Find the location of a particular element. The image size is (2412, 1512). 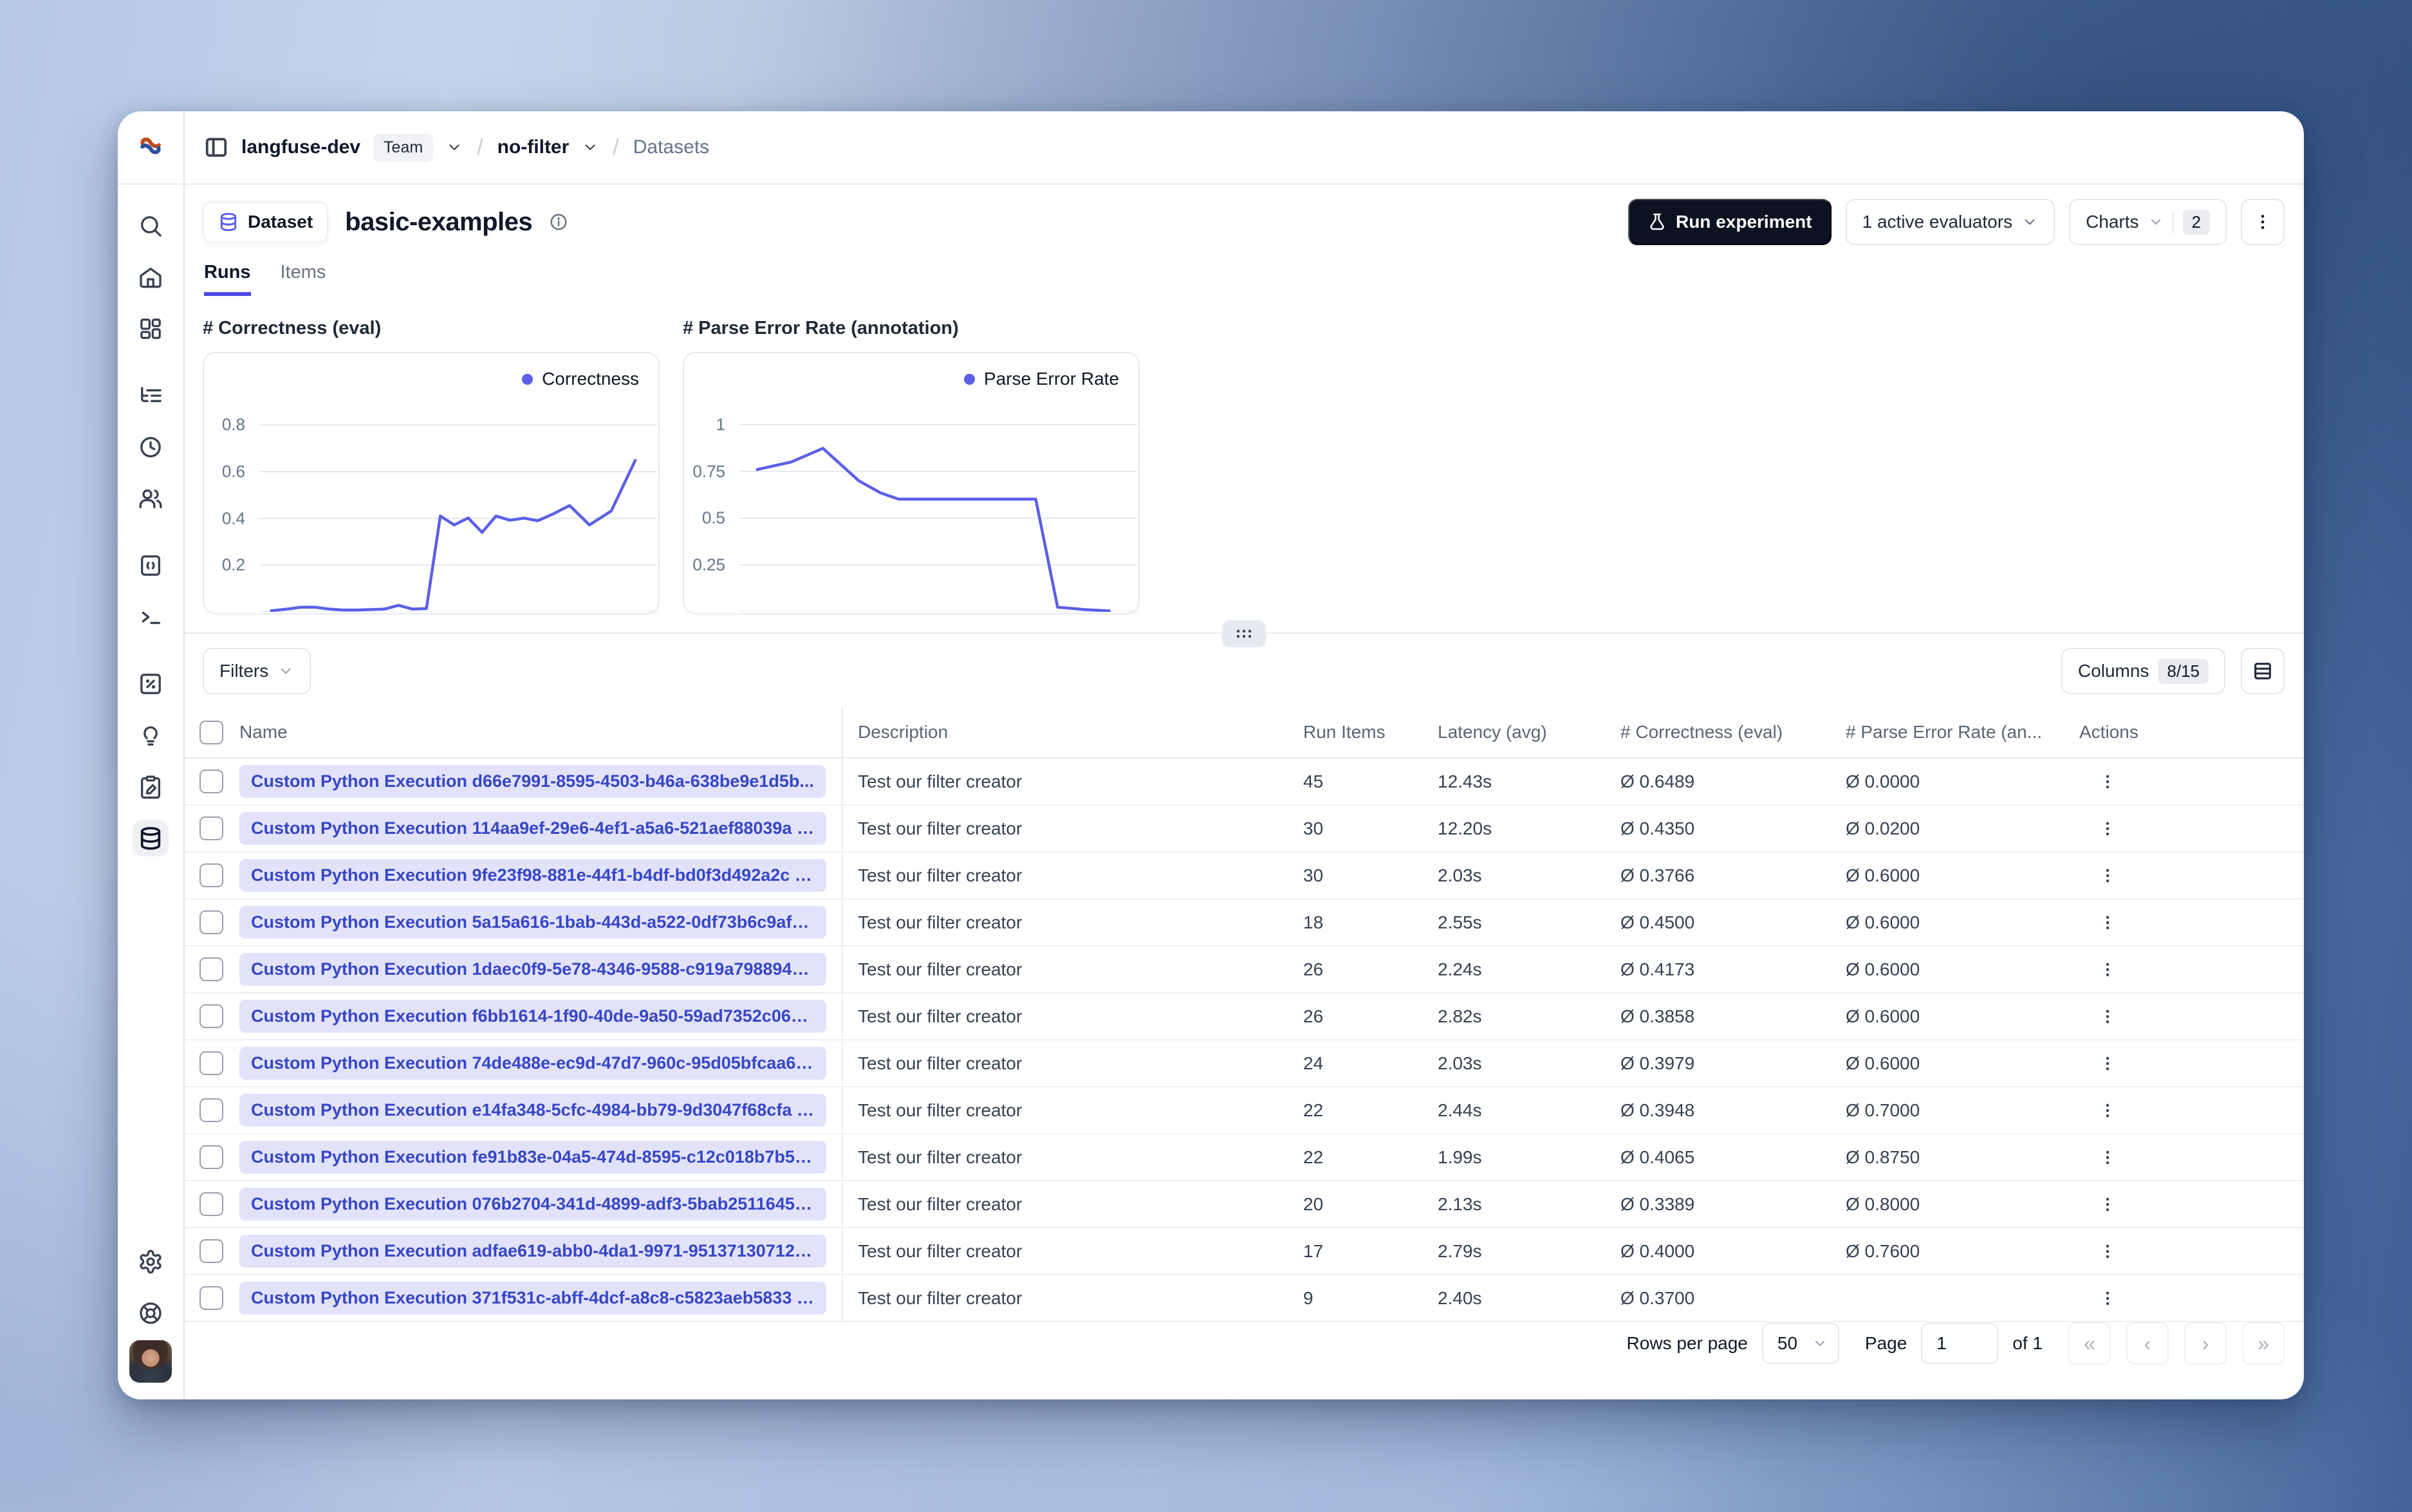

column-header-run-items: Run Items is located at coordinates (1370, 732).